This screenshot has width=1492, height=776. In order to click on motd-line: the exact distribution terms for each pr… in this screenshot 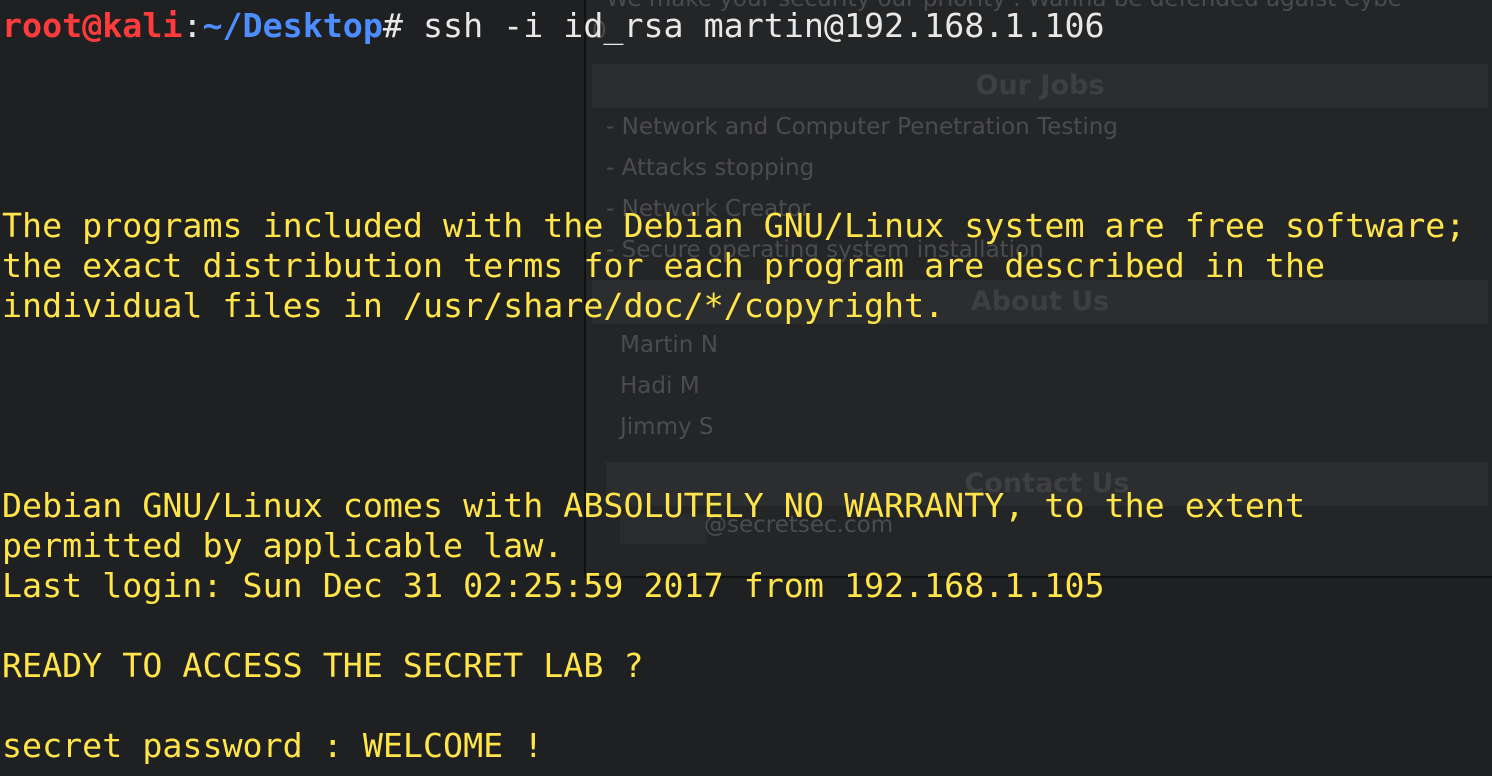, I will do `click(664, 265)`.